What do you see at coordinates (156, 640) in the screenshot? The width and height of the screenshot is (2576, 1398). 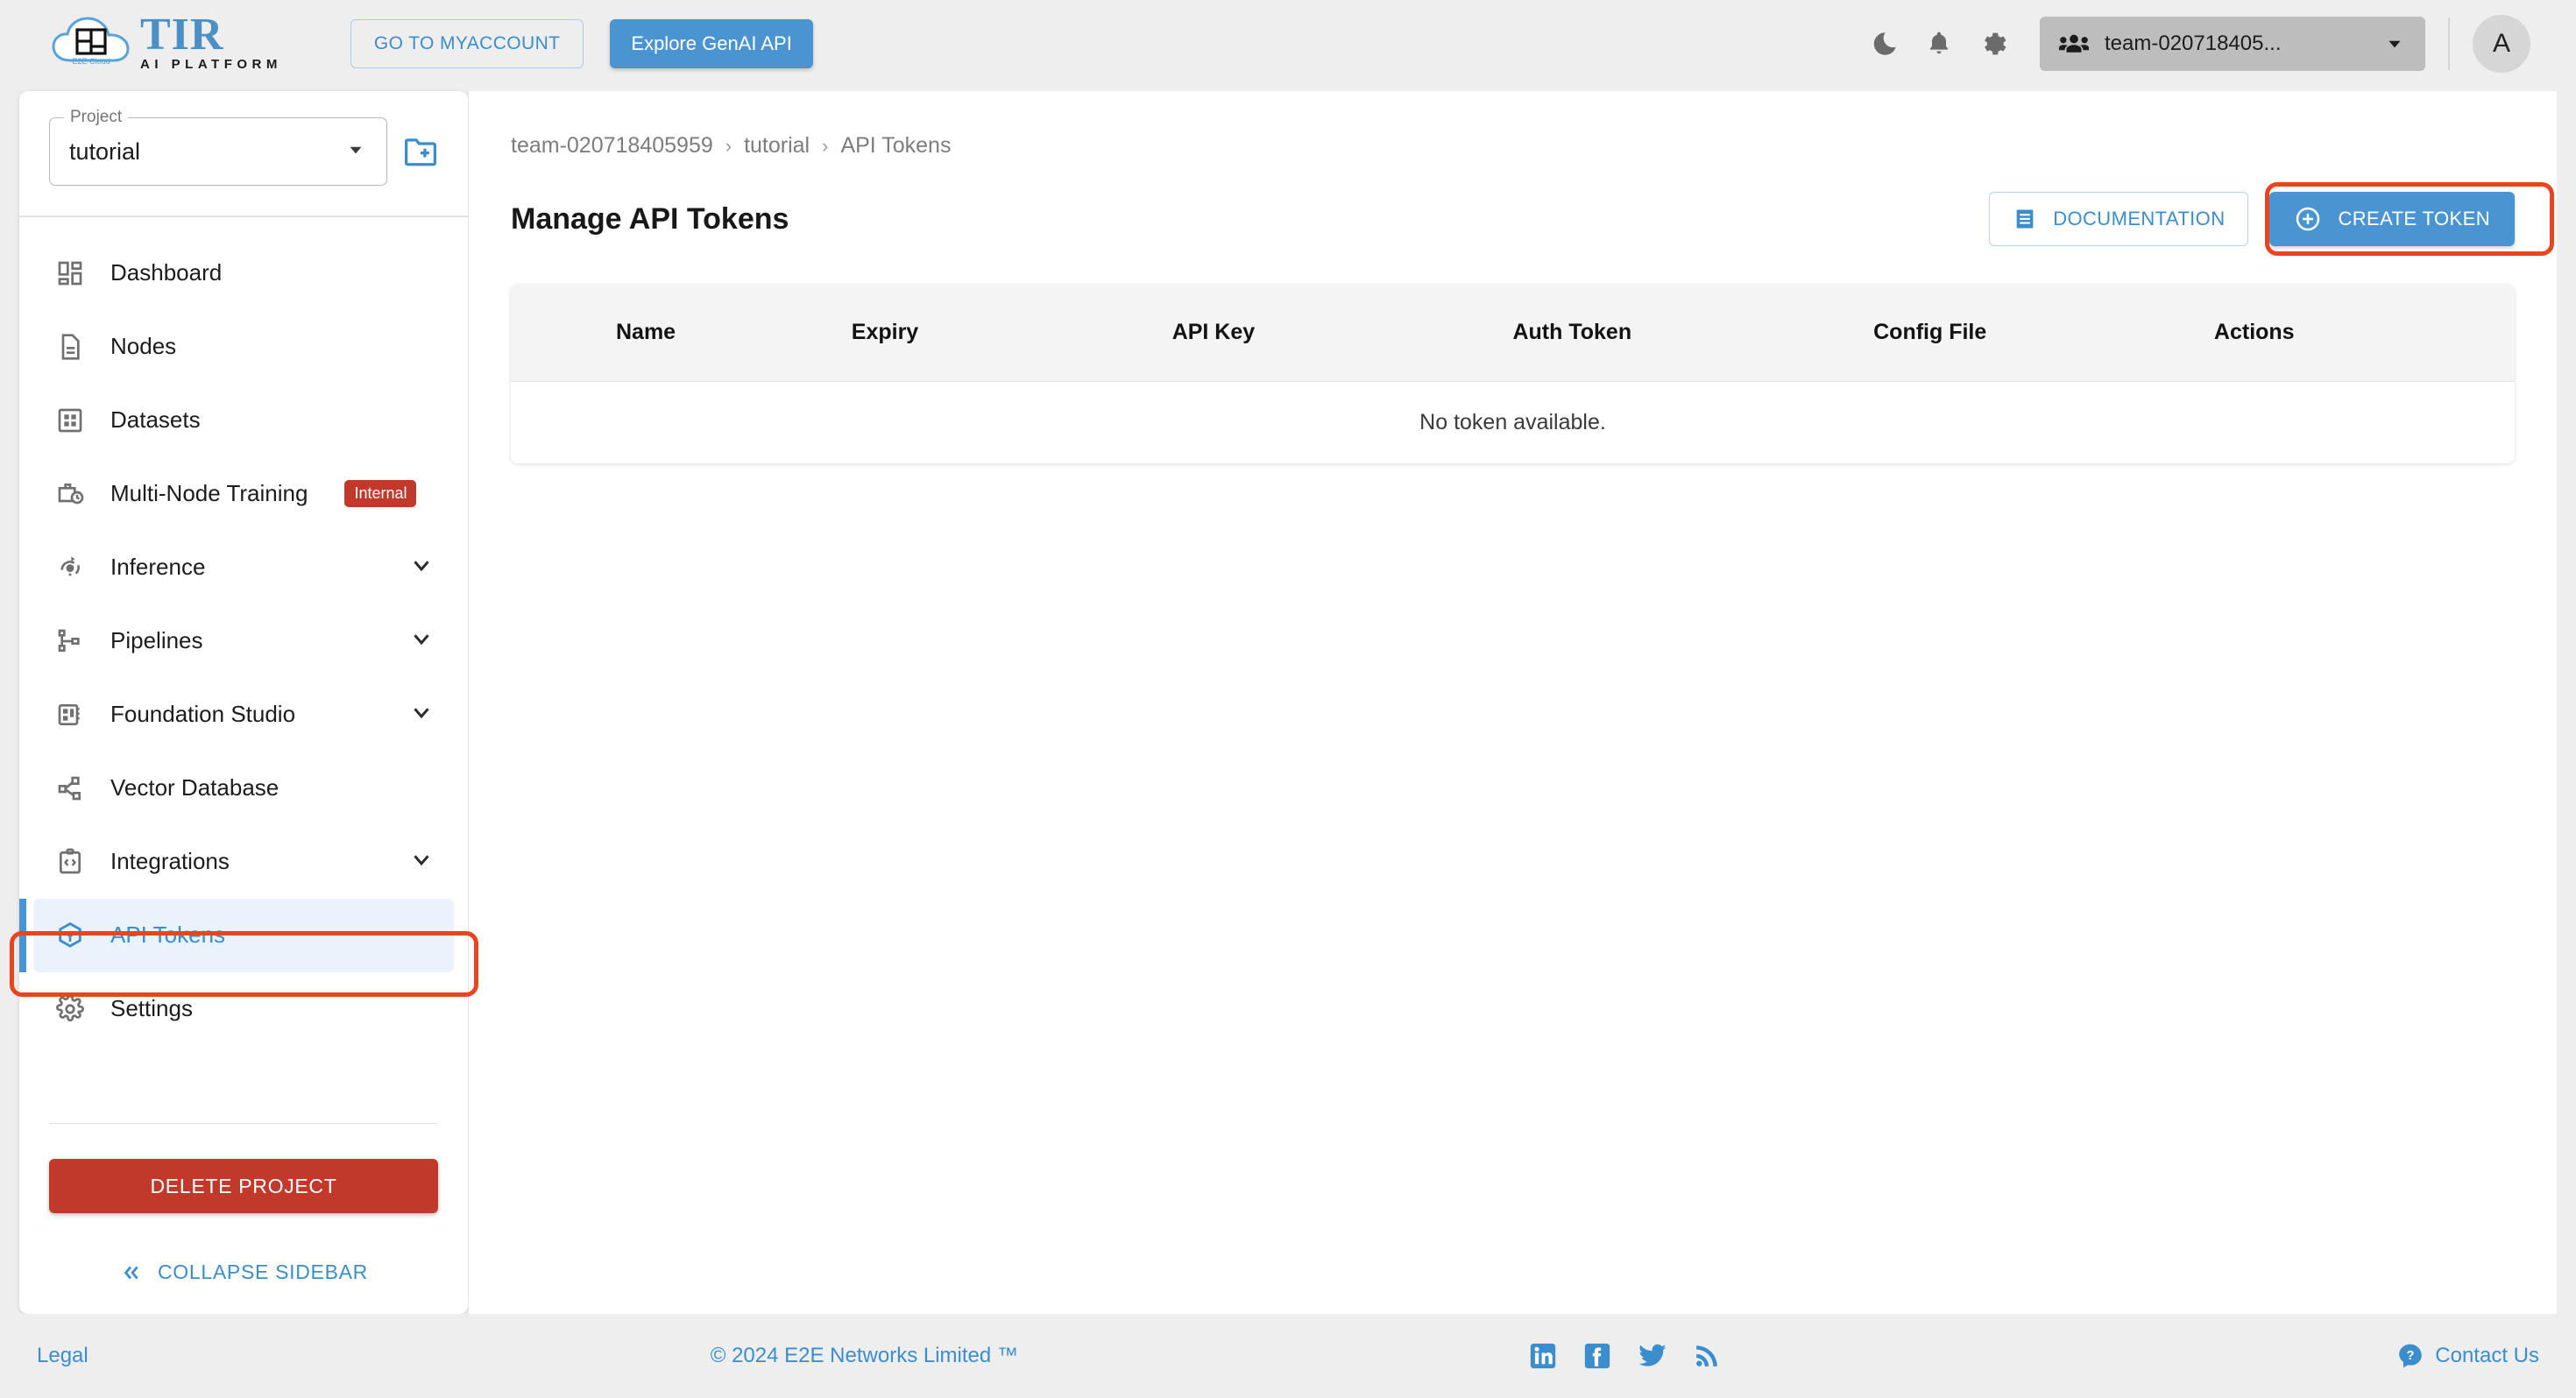 I see `sidebar-item-label: Pipelines` at bounding box center [156, 640].